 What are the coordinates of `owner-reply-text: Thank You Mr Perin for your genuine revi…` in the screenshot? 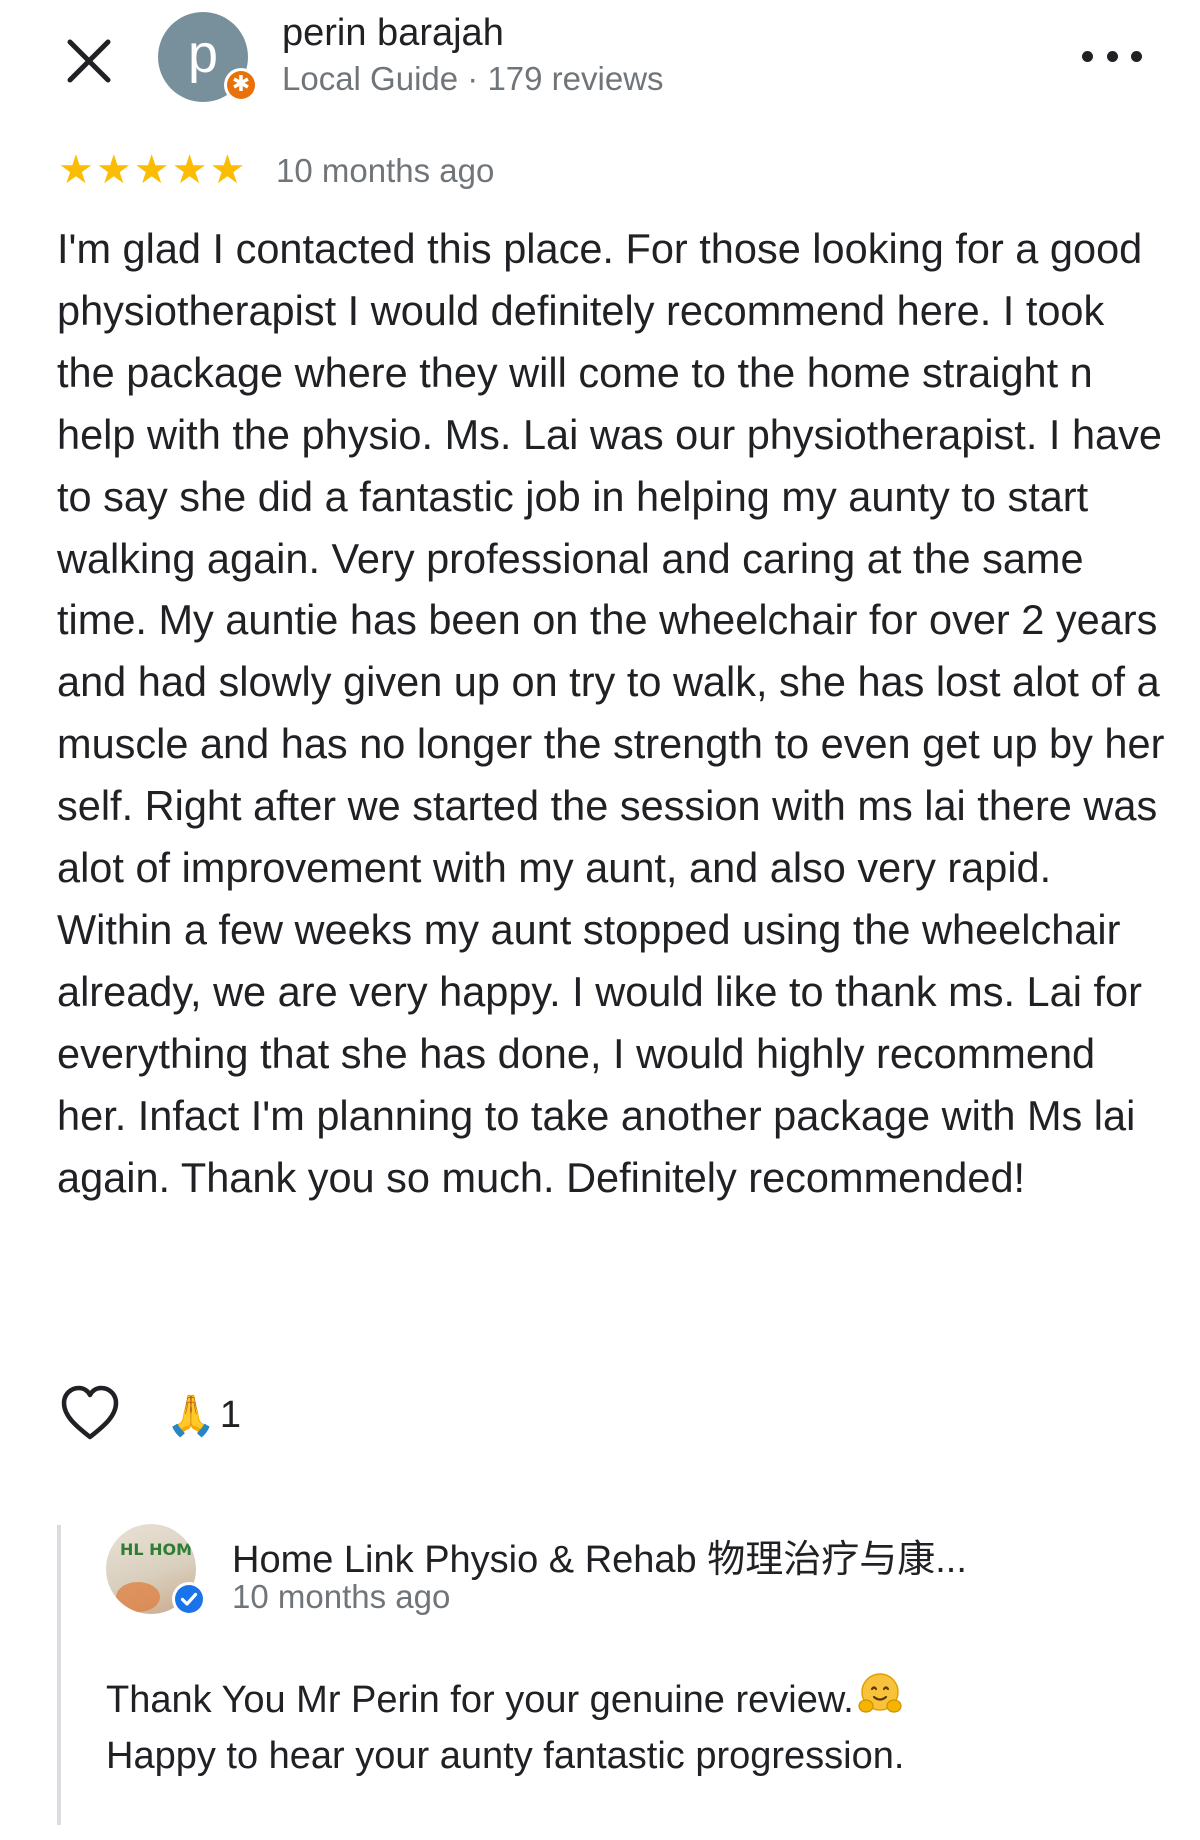 It's located at (505, 1727).